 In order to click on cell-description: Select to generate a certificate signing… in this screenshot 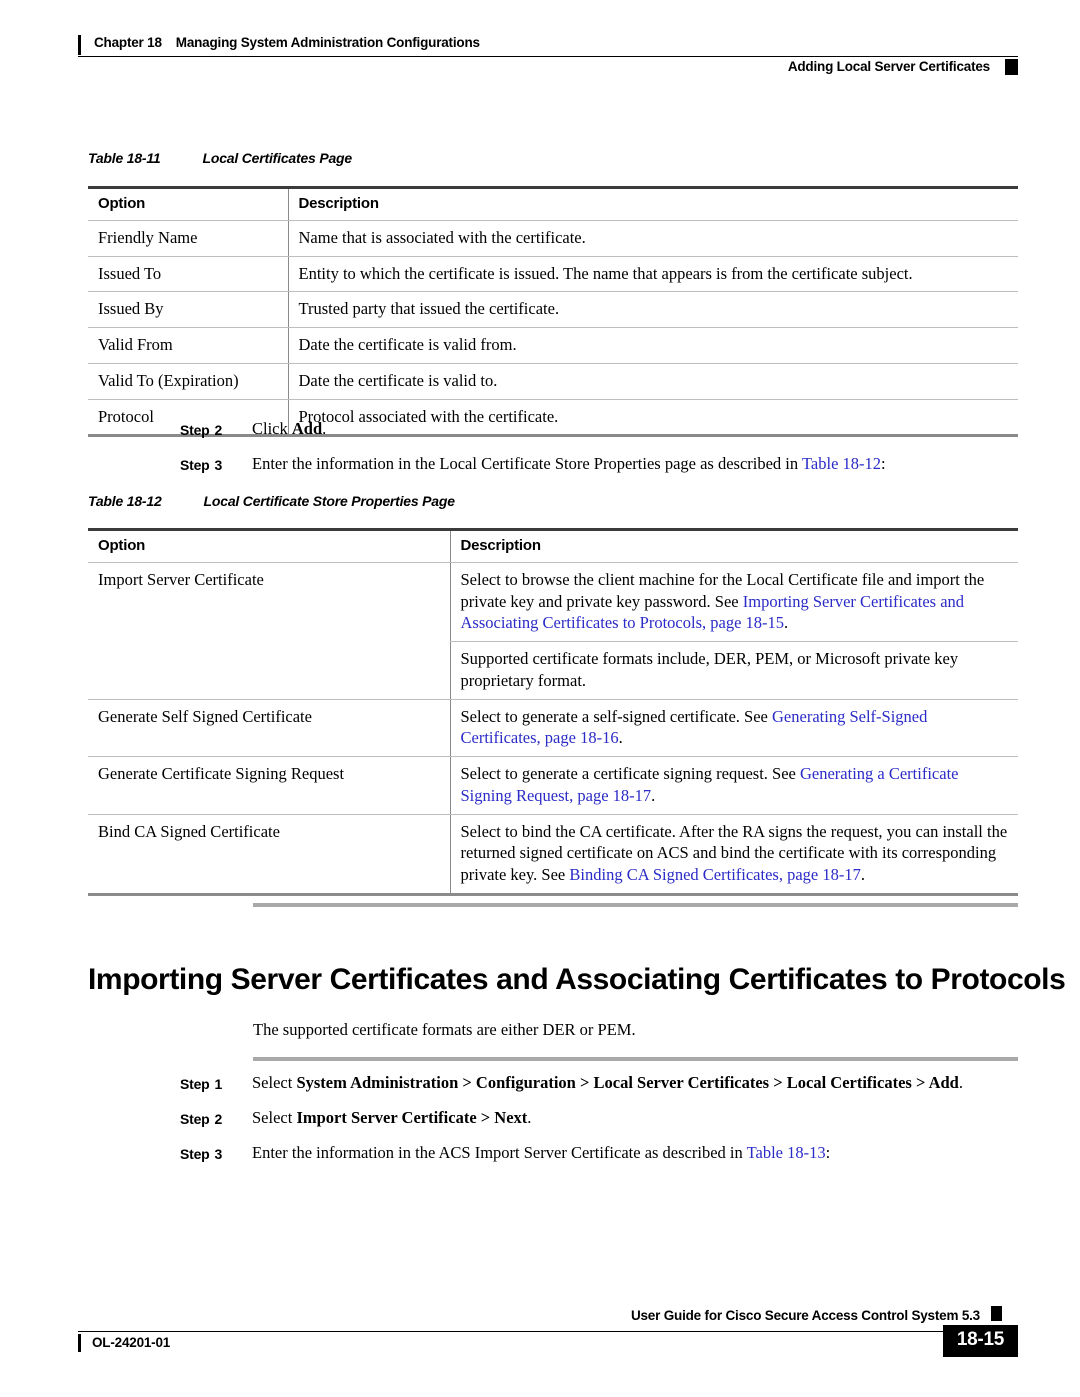, I will do `click(733, 785)`.